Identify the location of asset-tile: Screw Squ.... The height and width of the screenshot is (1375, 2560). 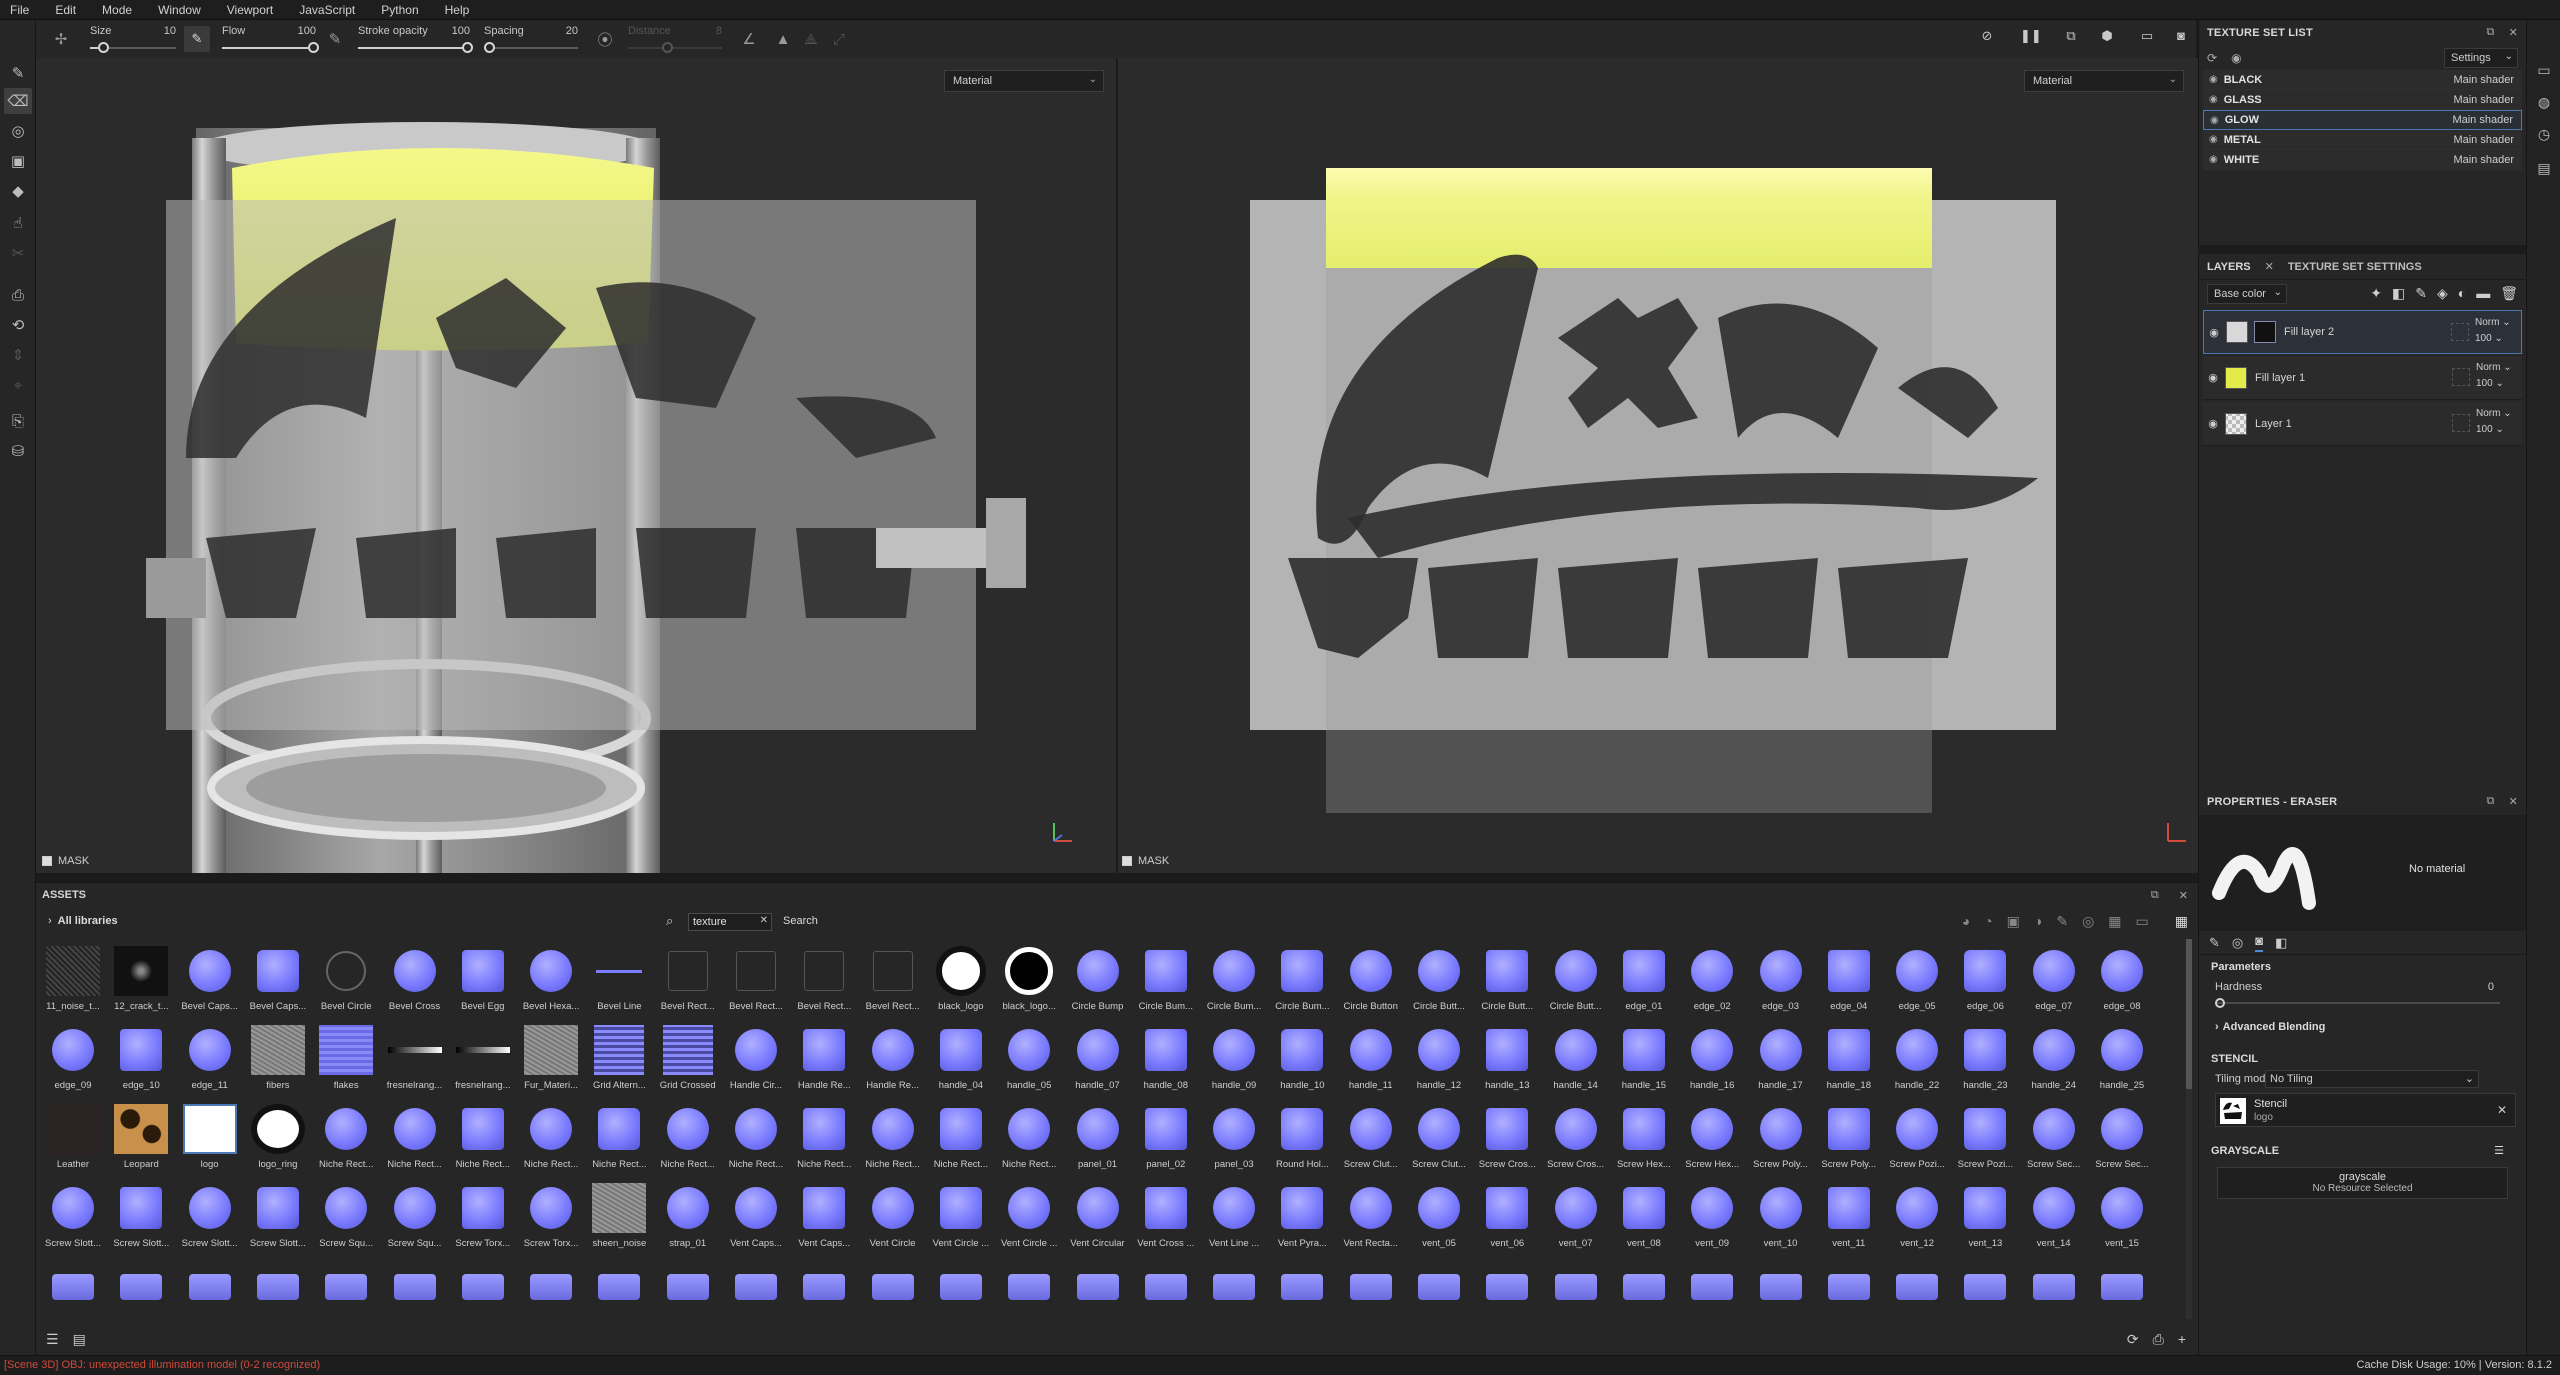
(346, 1215).